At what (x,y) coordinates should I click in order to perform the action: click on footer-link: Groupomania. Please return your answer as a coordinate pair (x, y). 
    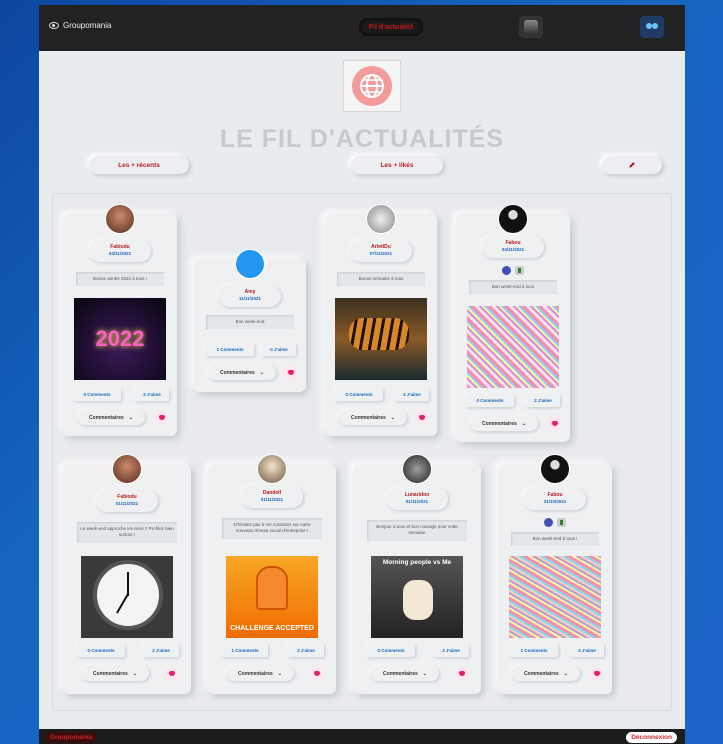
    Looking at the image, I should click on (71, 737).